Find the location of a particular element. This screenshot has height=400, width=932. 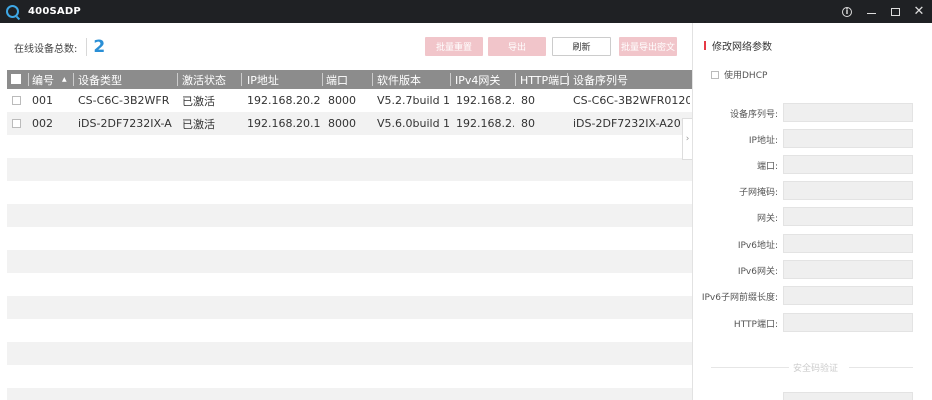

ipv6-field is located at coordinates (848, 243).